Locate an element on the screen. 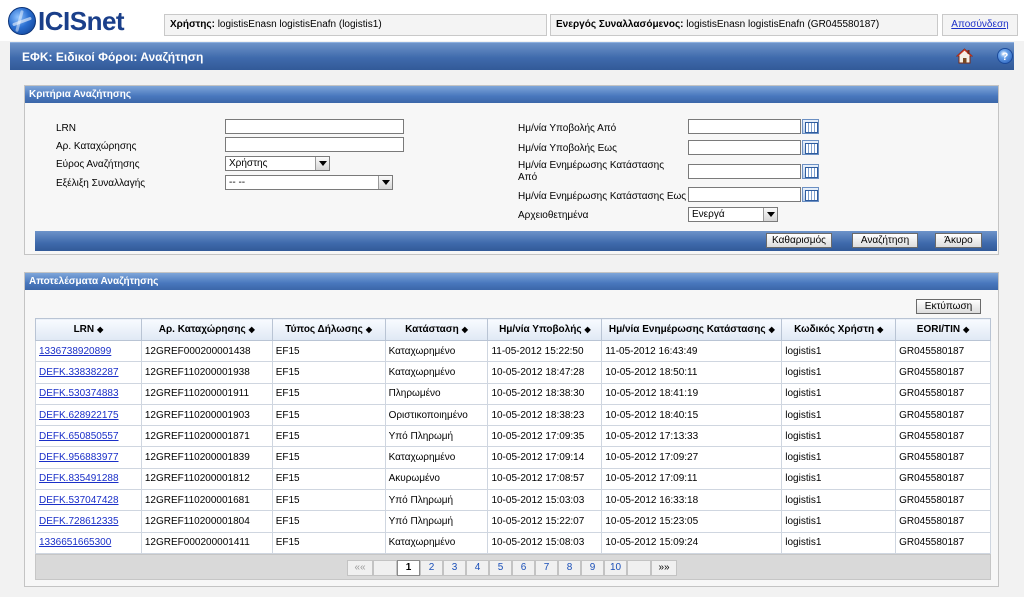 This screenshot has width=1024, height=597. lrn-link: 1336651665300 is located at coordinates (75, 542).